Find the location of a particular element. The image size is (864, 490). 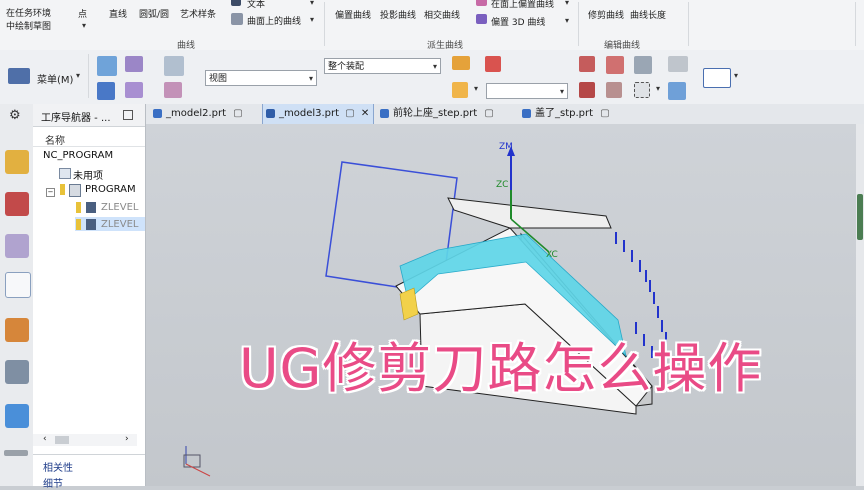

dependency-panel: 相关性 is located at coordinates (58, 466).